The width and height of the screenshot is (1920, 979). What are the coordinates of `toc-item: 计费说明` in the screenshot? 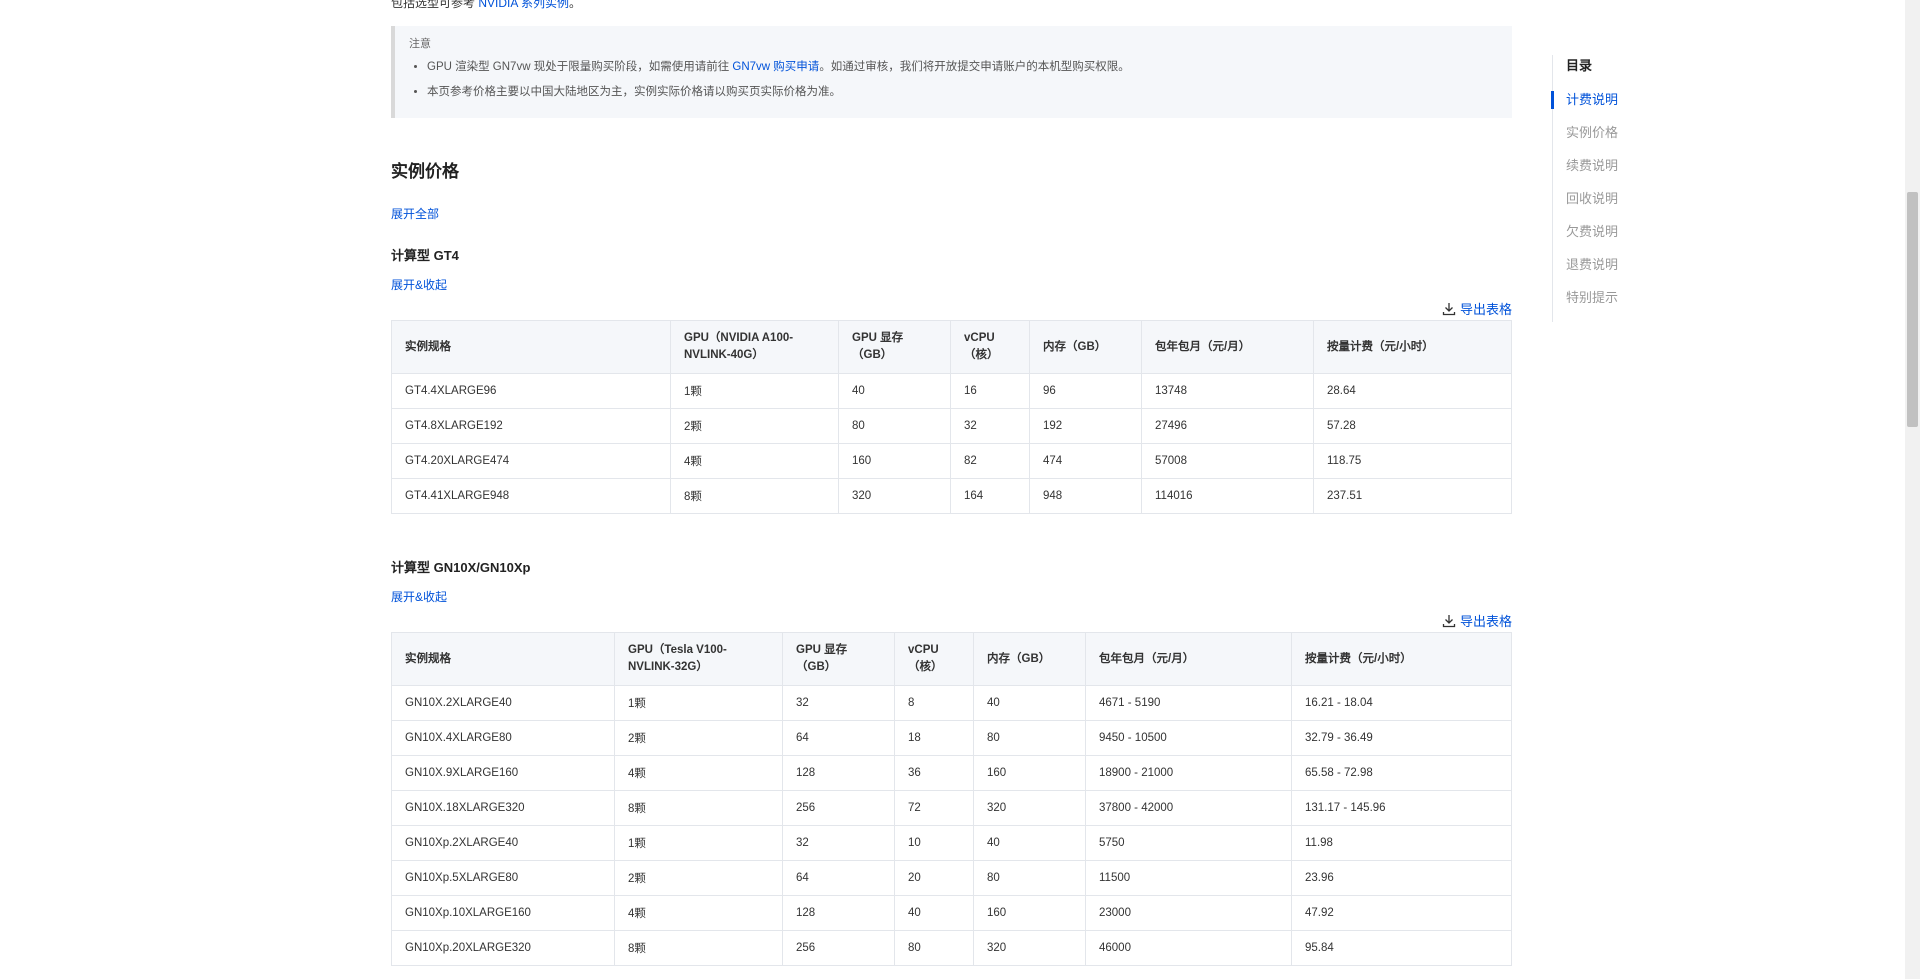 It's located at (1612, 107).